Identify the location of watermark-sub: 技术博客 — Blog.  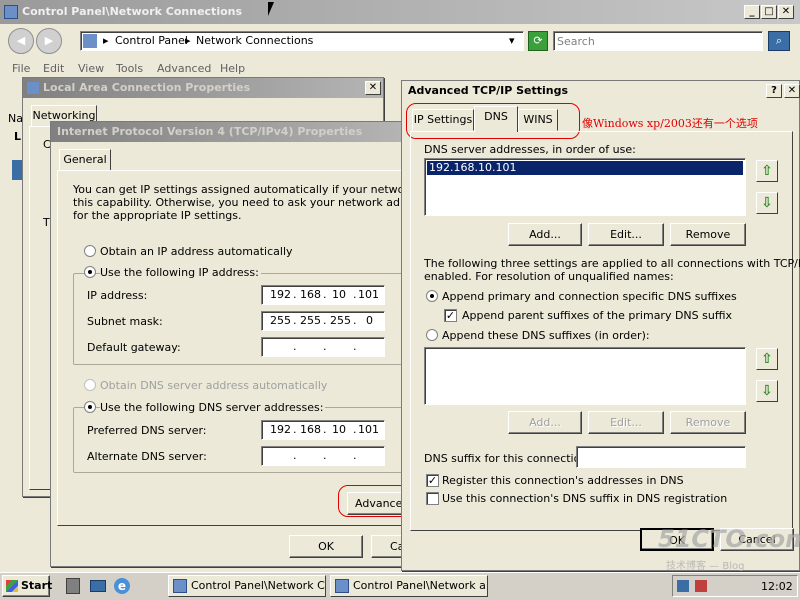
(705, 566).